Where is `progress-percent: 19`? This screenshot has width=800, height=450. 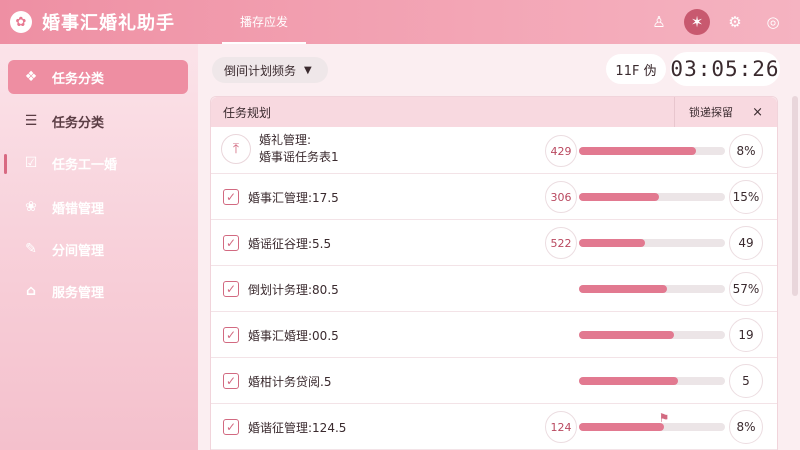
progress-percent: 19 is located at coordinates (746, 335).